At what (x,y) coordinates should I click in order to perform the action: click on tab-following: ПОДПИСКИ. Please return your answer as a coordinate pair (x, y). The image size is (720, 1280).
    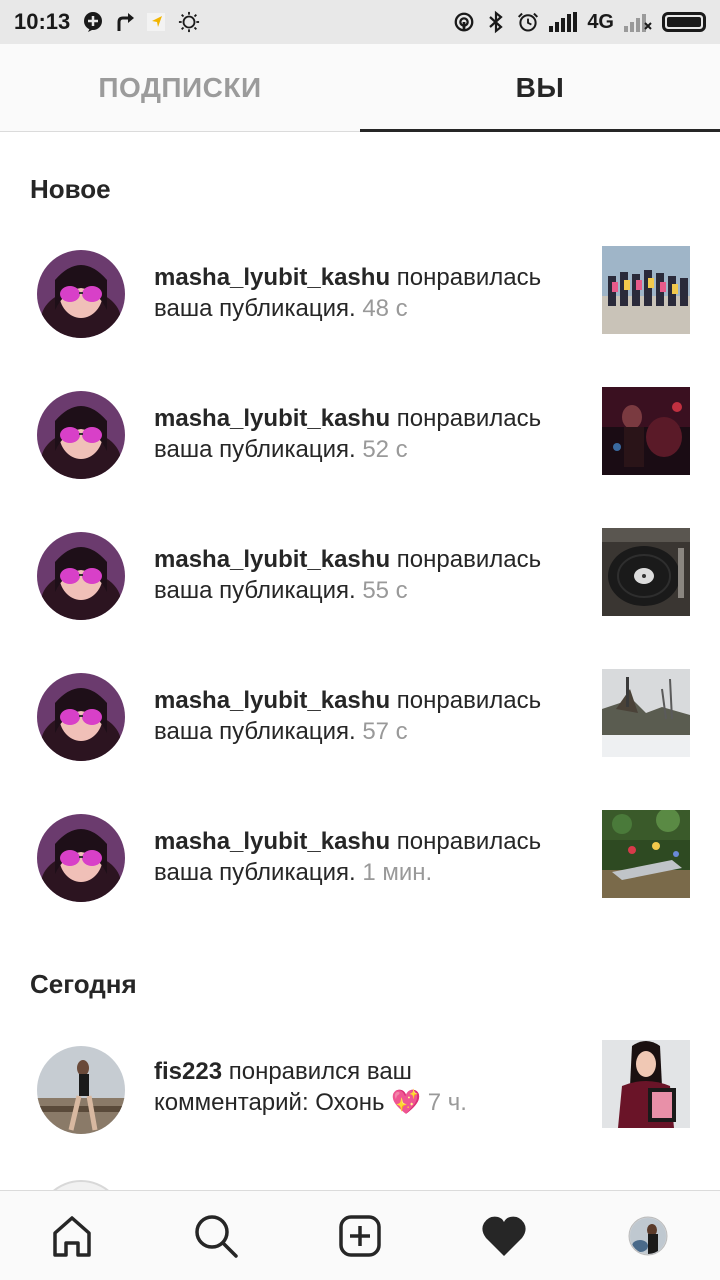
    Looking at the image, I should click on (180, 87).